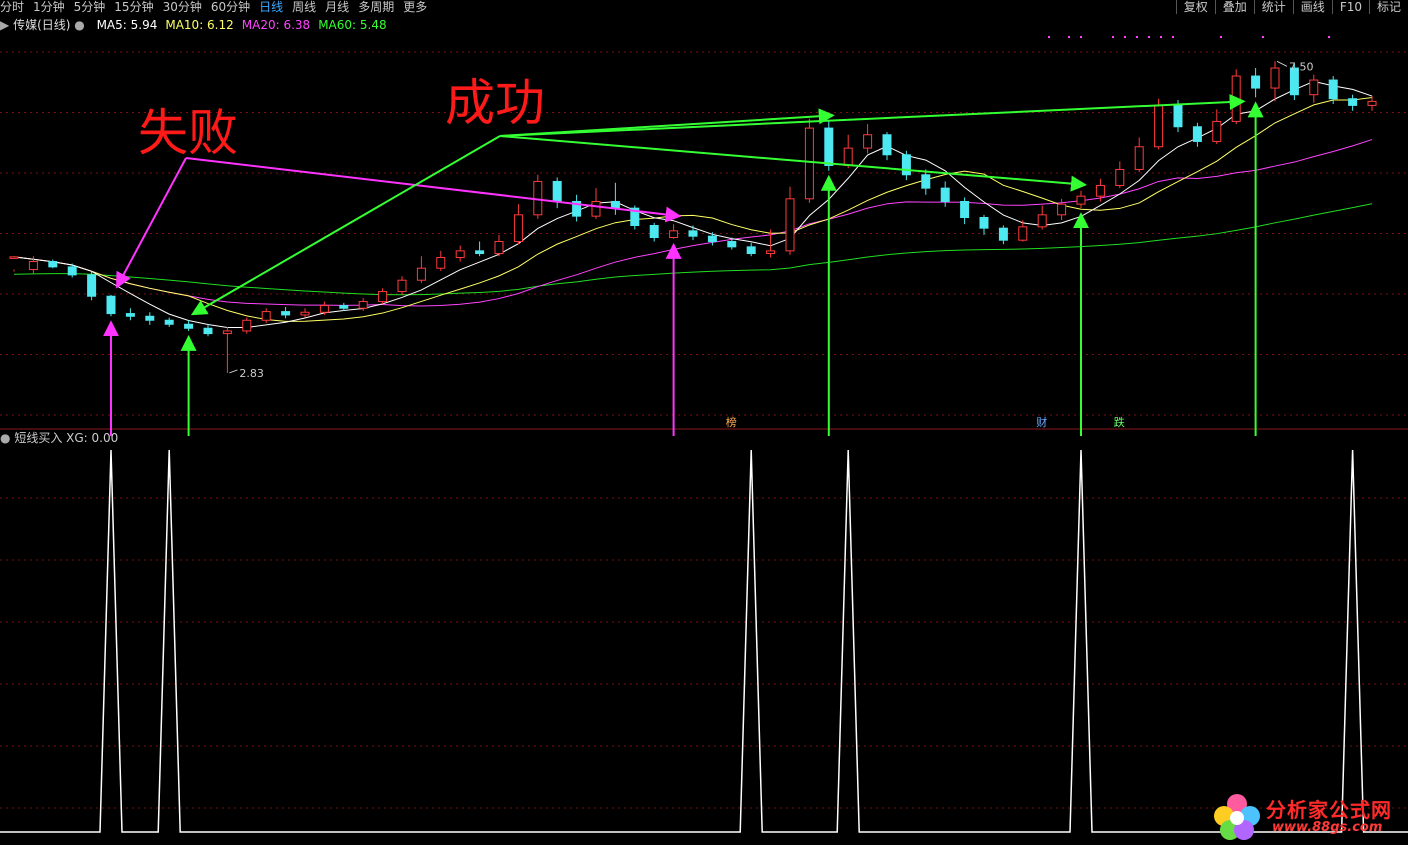  What do you see at coordinates (1237, 817) in the screenshot?
I see `flower-logo-icon` at bounding box center [1237, 817].